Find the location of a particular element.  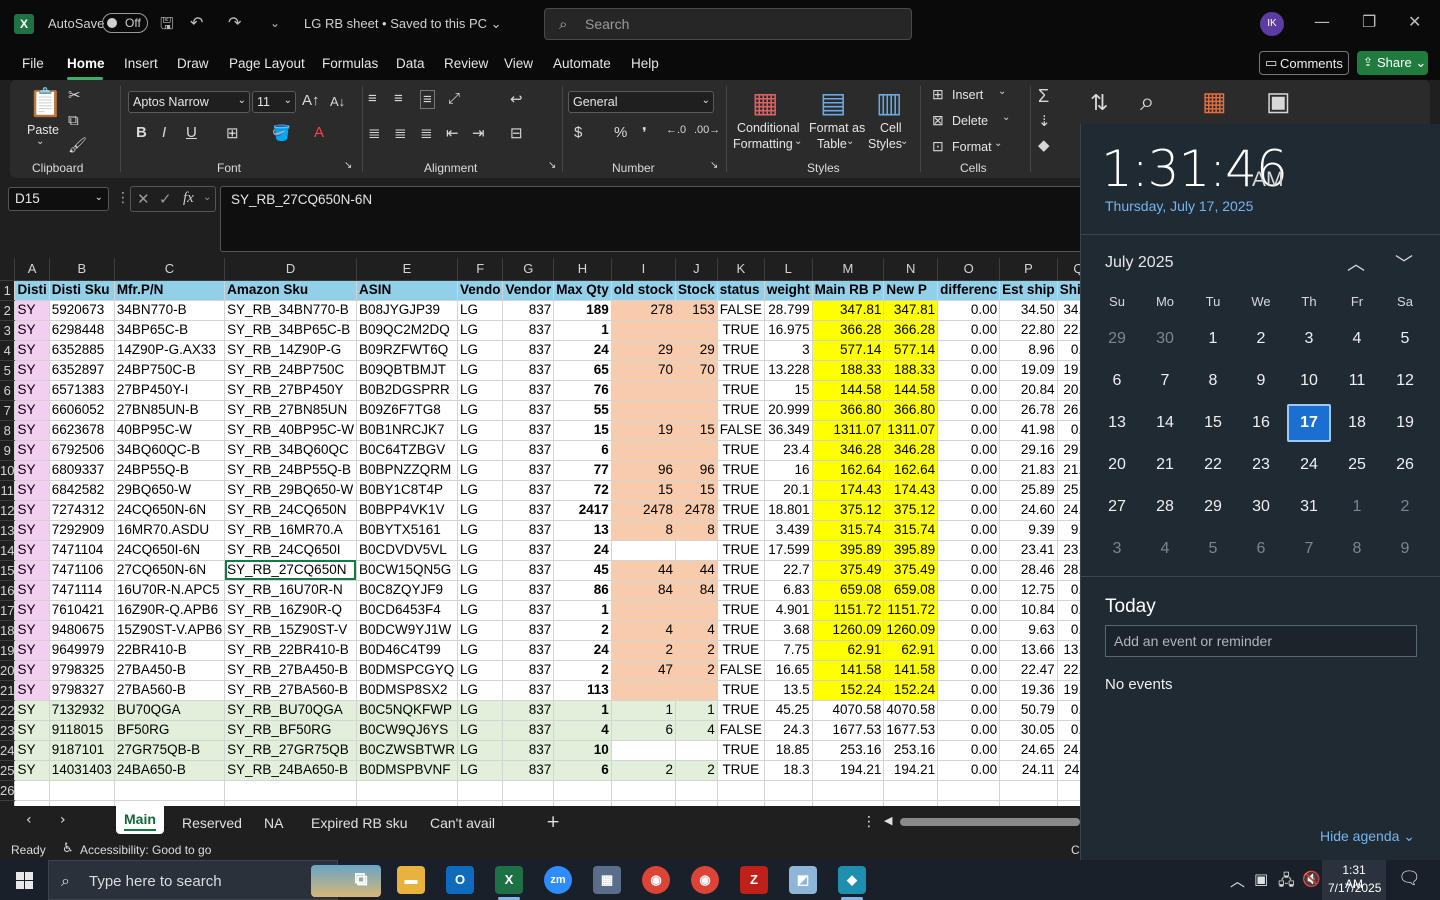

cell: 9.39 is located at coordinates (1068, 530).